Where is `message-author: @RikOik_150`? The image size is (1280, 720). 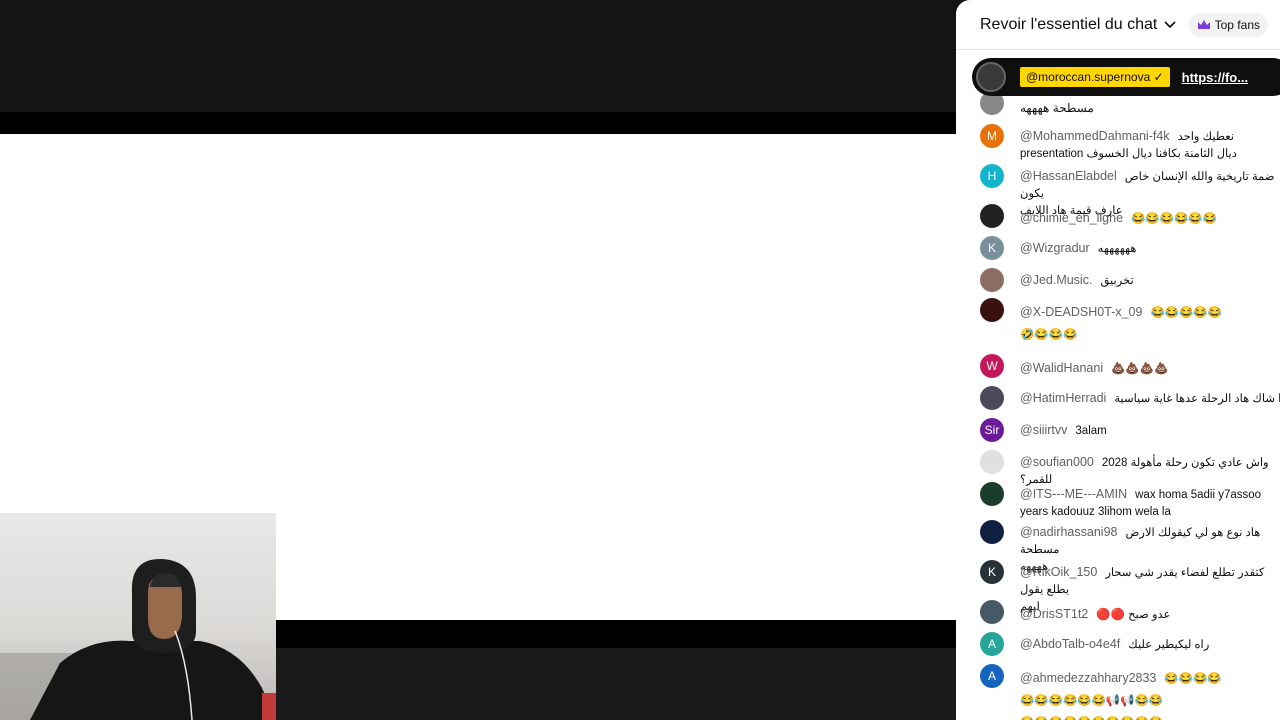 message-author: @RikOik_150 is located at coordinates (1058, 572).